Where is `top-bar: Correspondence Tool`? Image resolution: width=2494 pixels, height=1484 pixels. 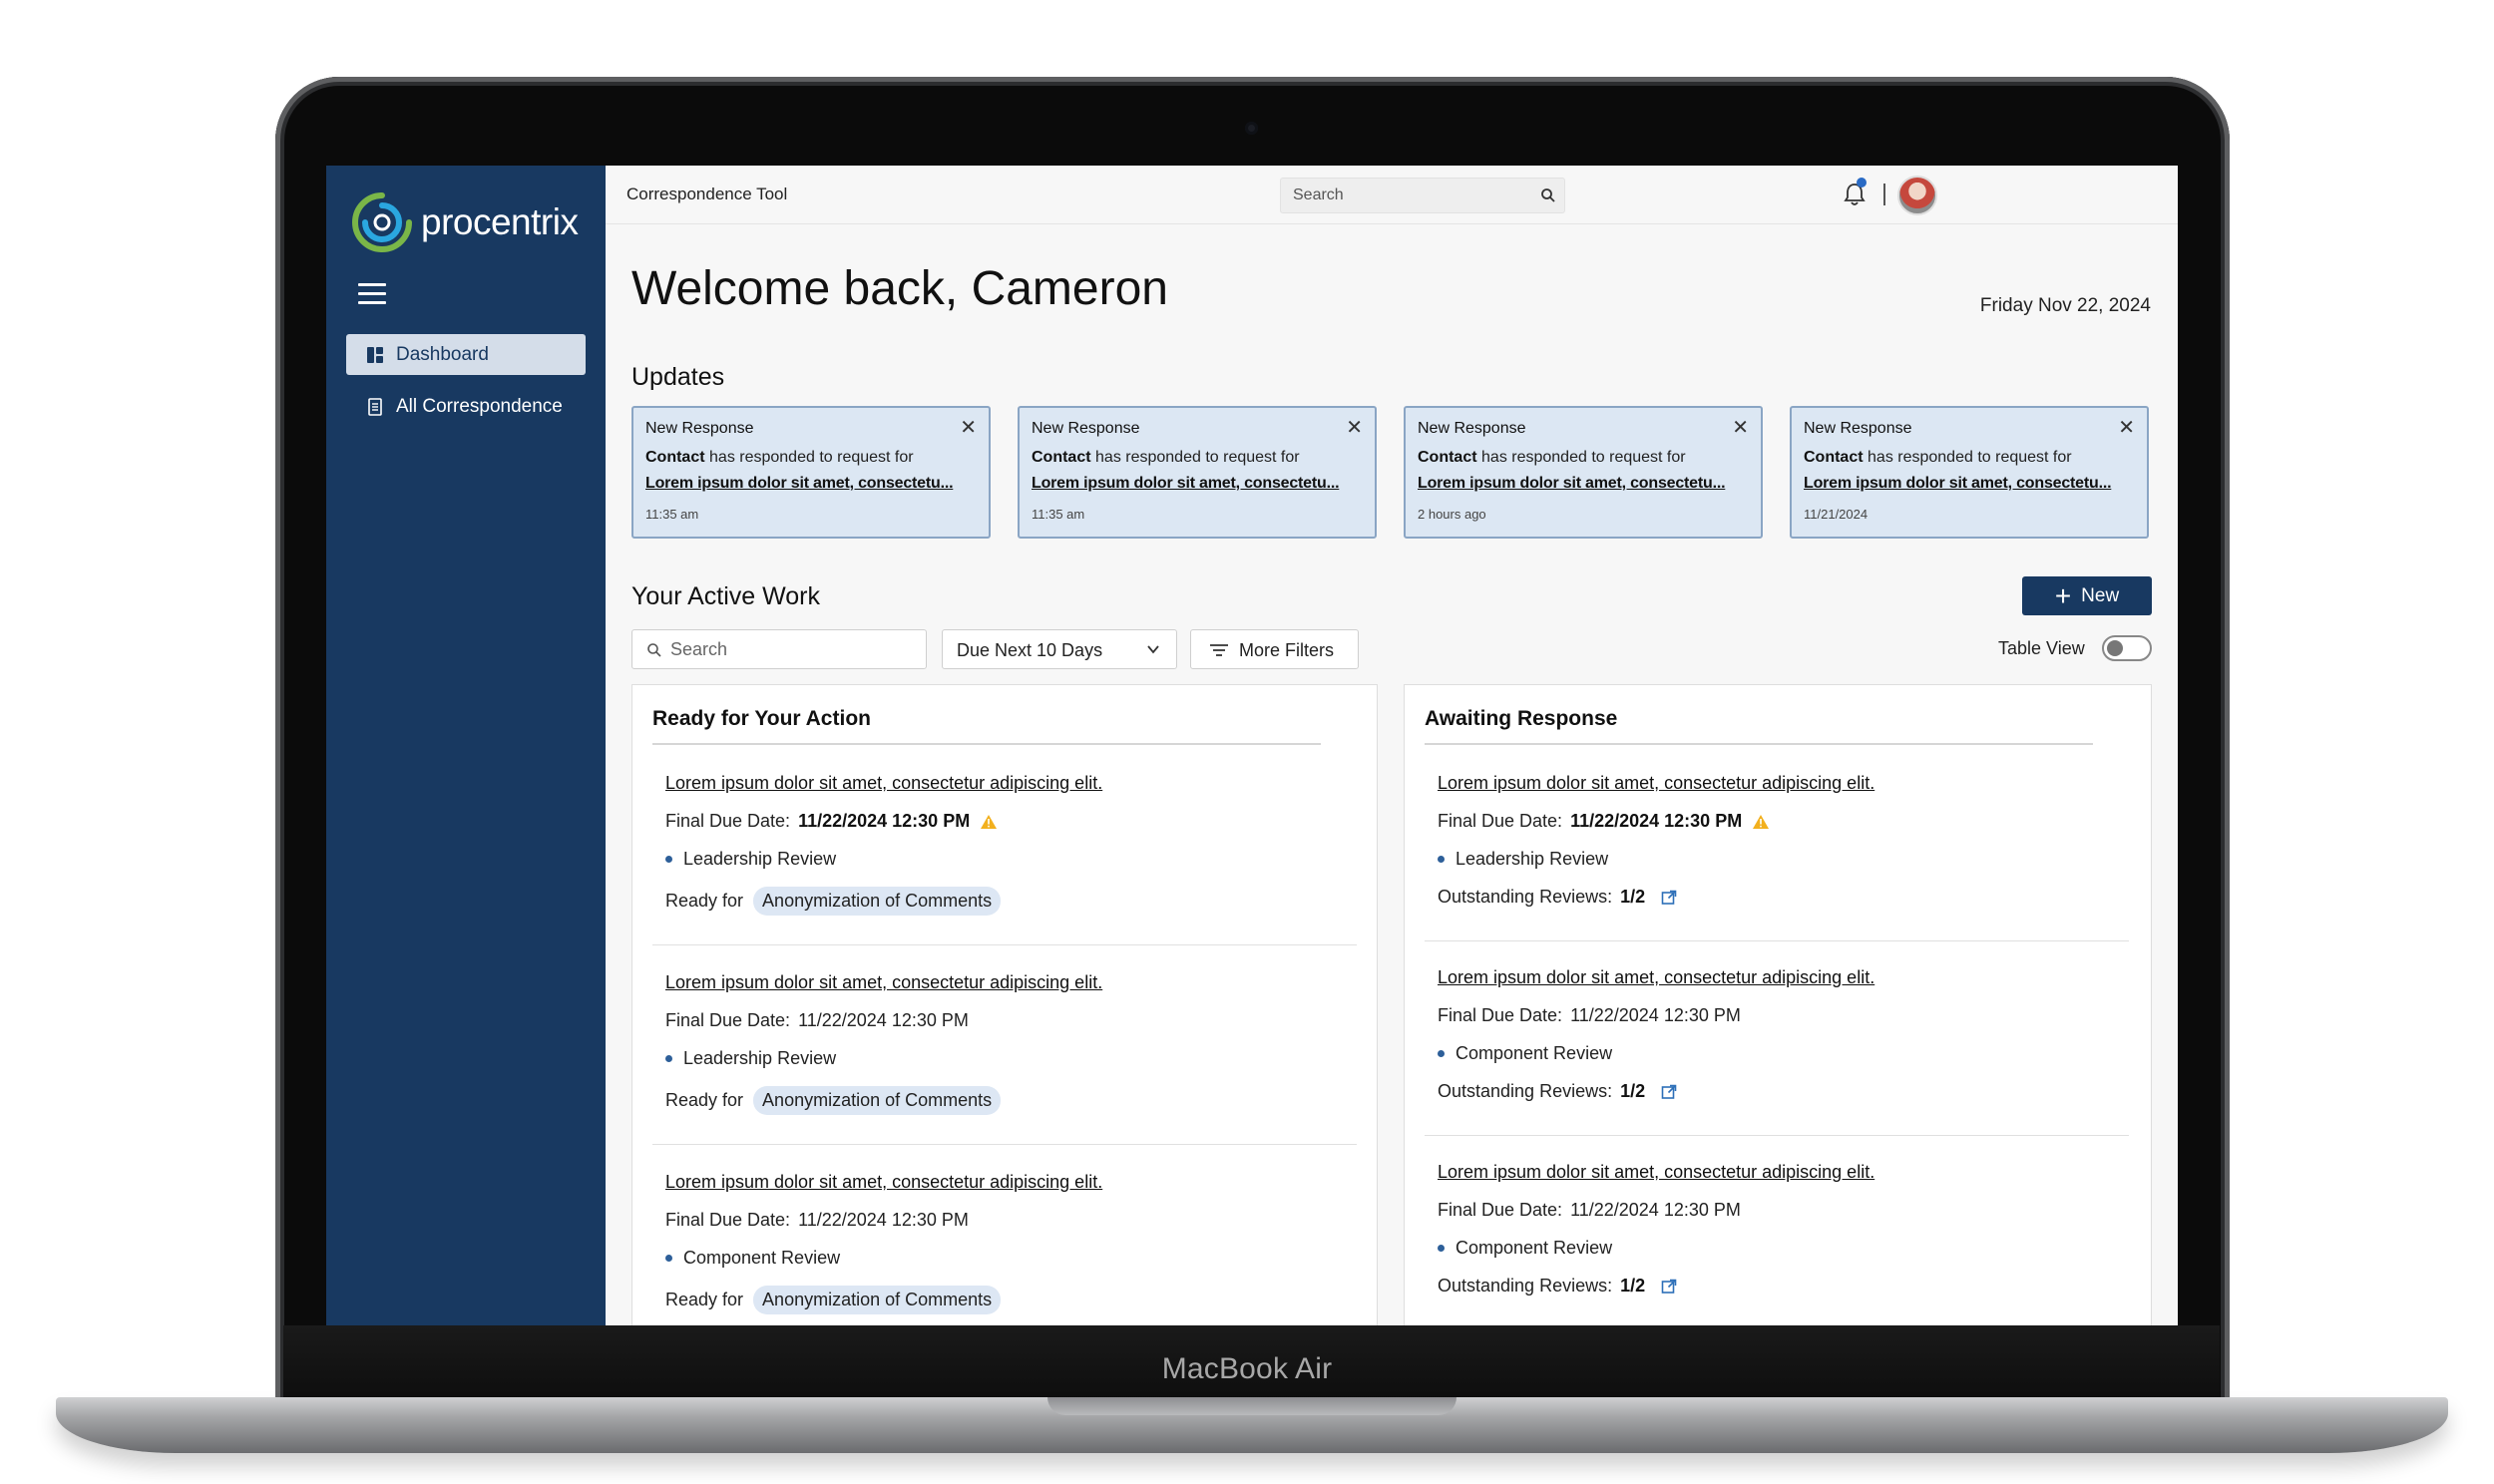 top-bar: Correspondence Tool is located at coordinates (1392, 195).